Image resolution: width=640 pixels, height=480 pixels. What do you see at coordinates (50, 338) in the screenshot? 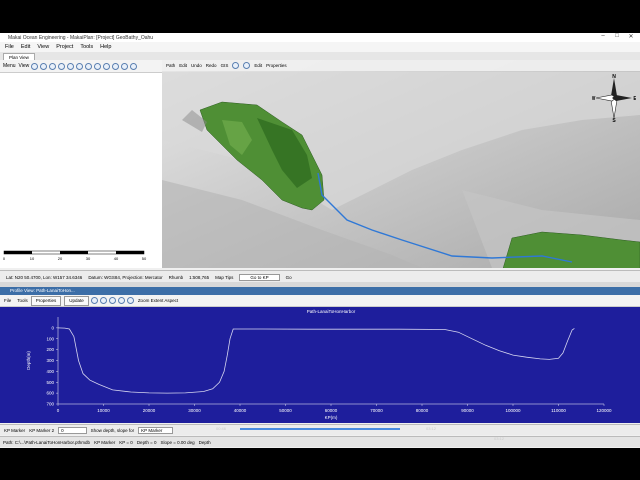
I see `y-tick-label: 100` at bounding box center [50, 338].